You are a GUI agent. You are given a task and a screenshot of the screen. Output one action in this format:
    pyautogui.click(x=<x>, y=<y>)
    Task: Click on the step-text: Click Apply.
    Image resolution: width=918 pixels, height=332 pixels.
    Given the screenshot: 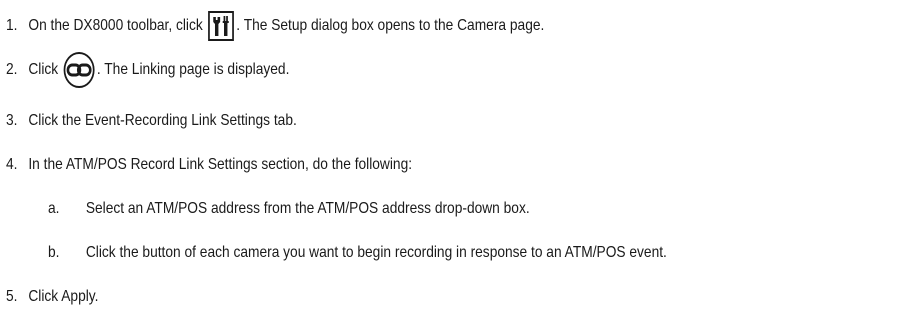 What is the action you would take?
    pyautogui.click(x=63, y=296)
    